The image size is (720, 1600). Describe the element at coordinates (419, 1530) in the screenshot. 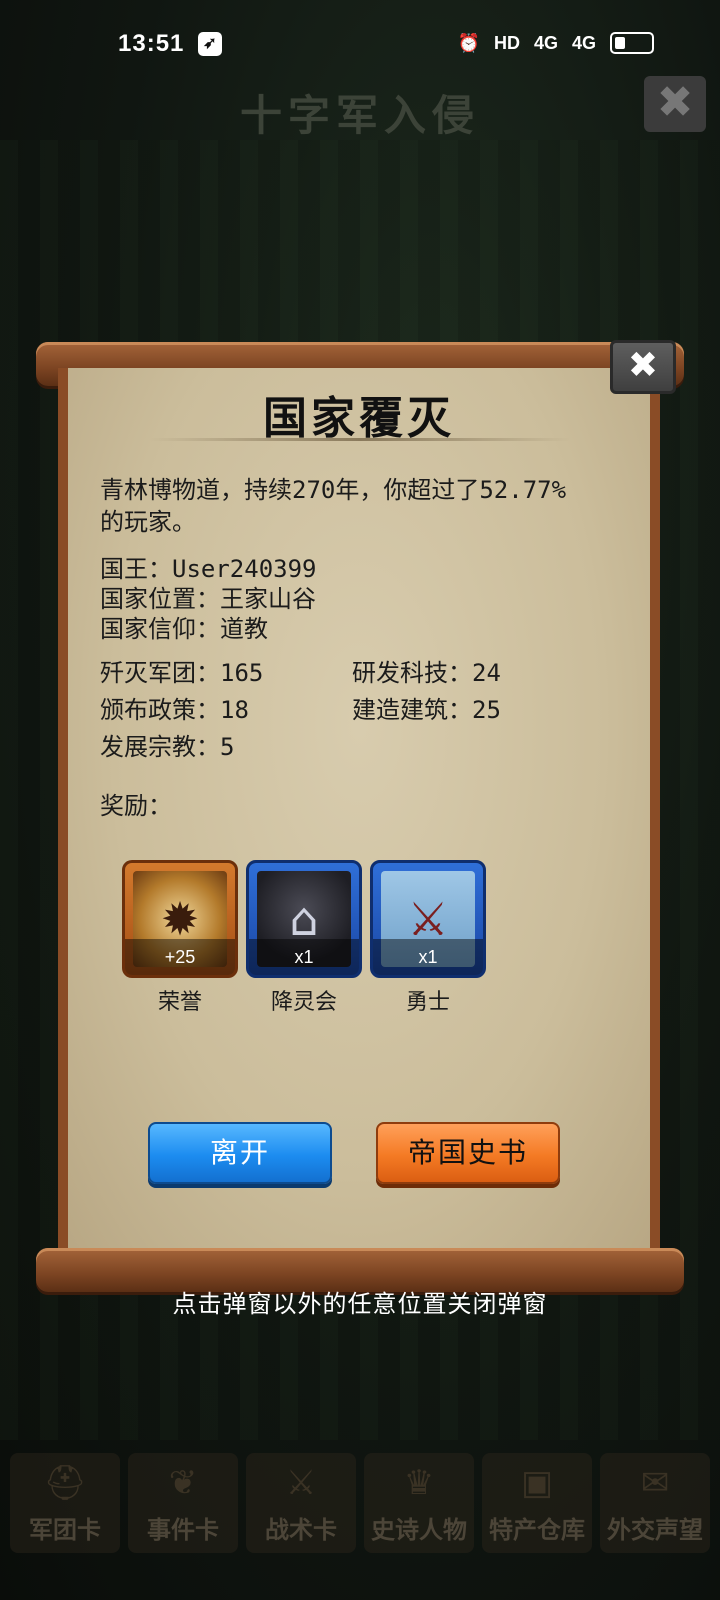

I see `nav-label: 史诗人物` at that location.